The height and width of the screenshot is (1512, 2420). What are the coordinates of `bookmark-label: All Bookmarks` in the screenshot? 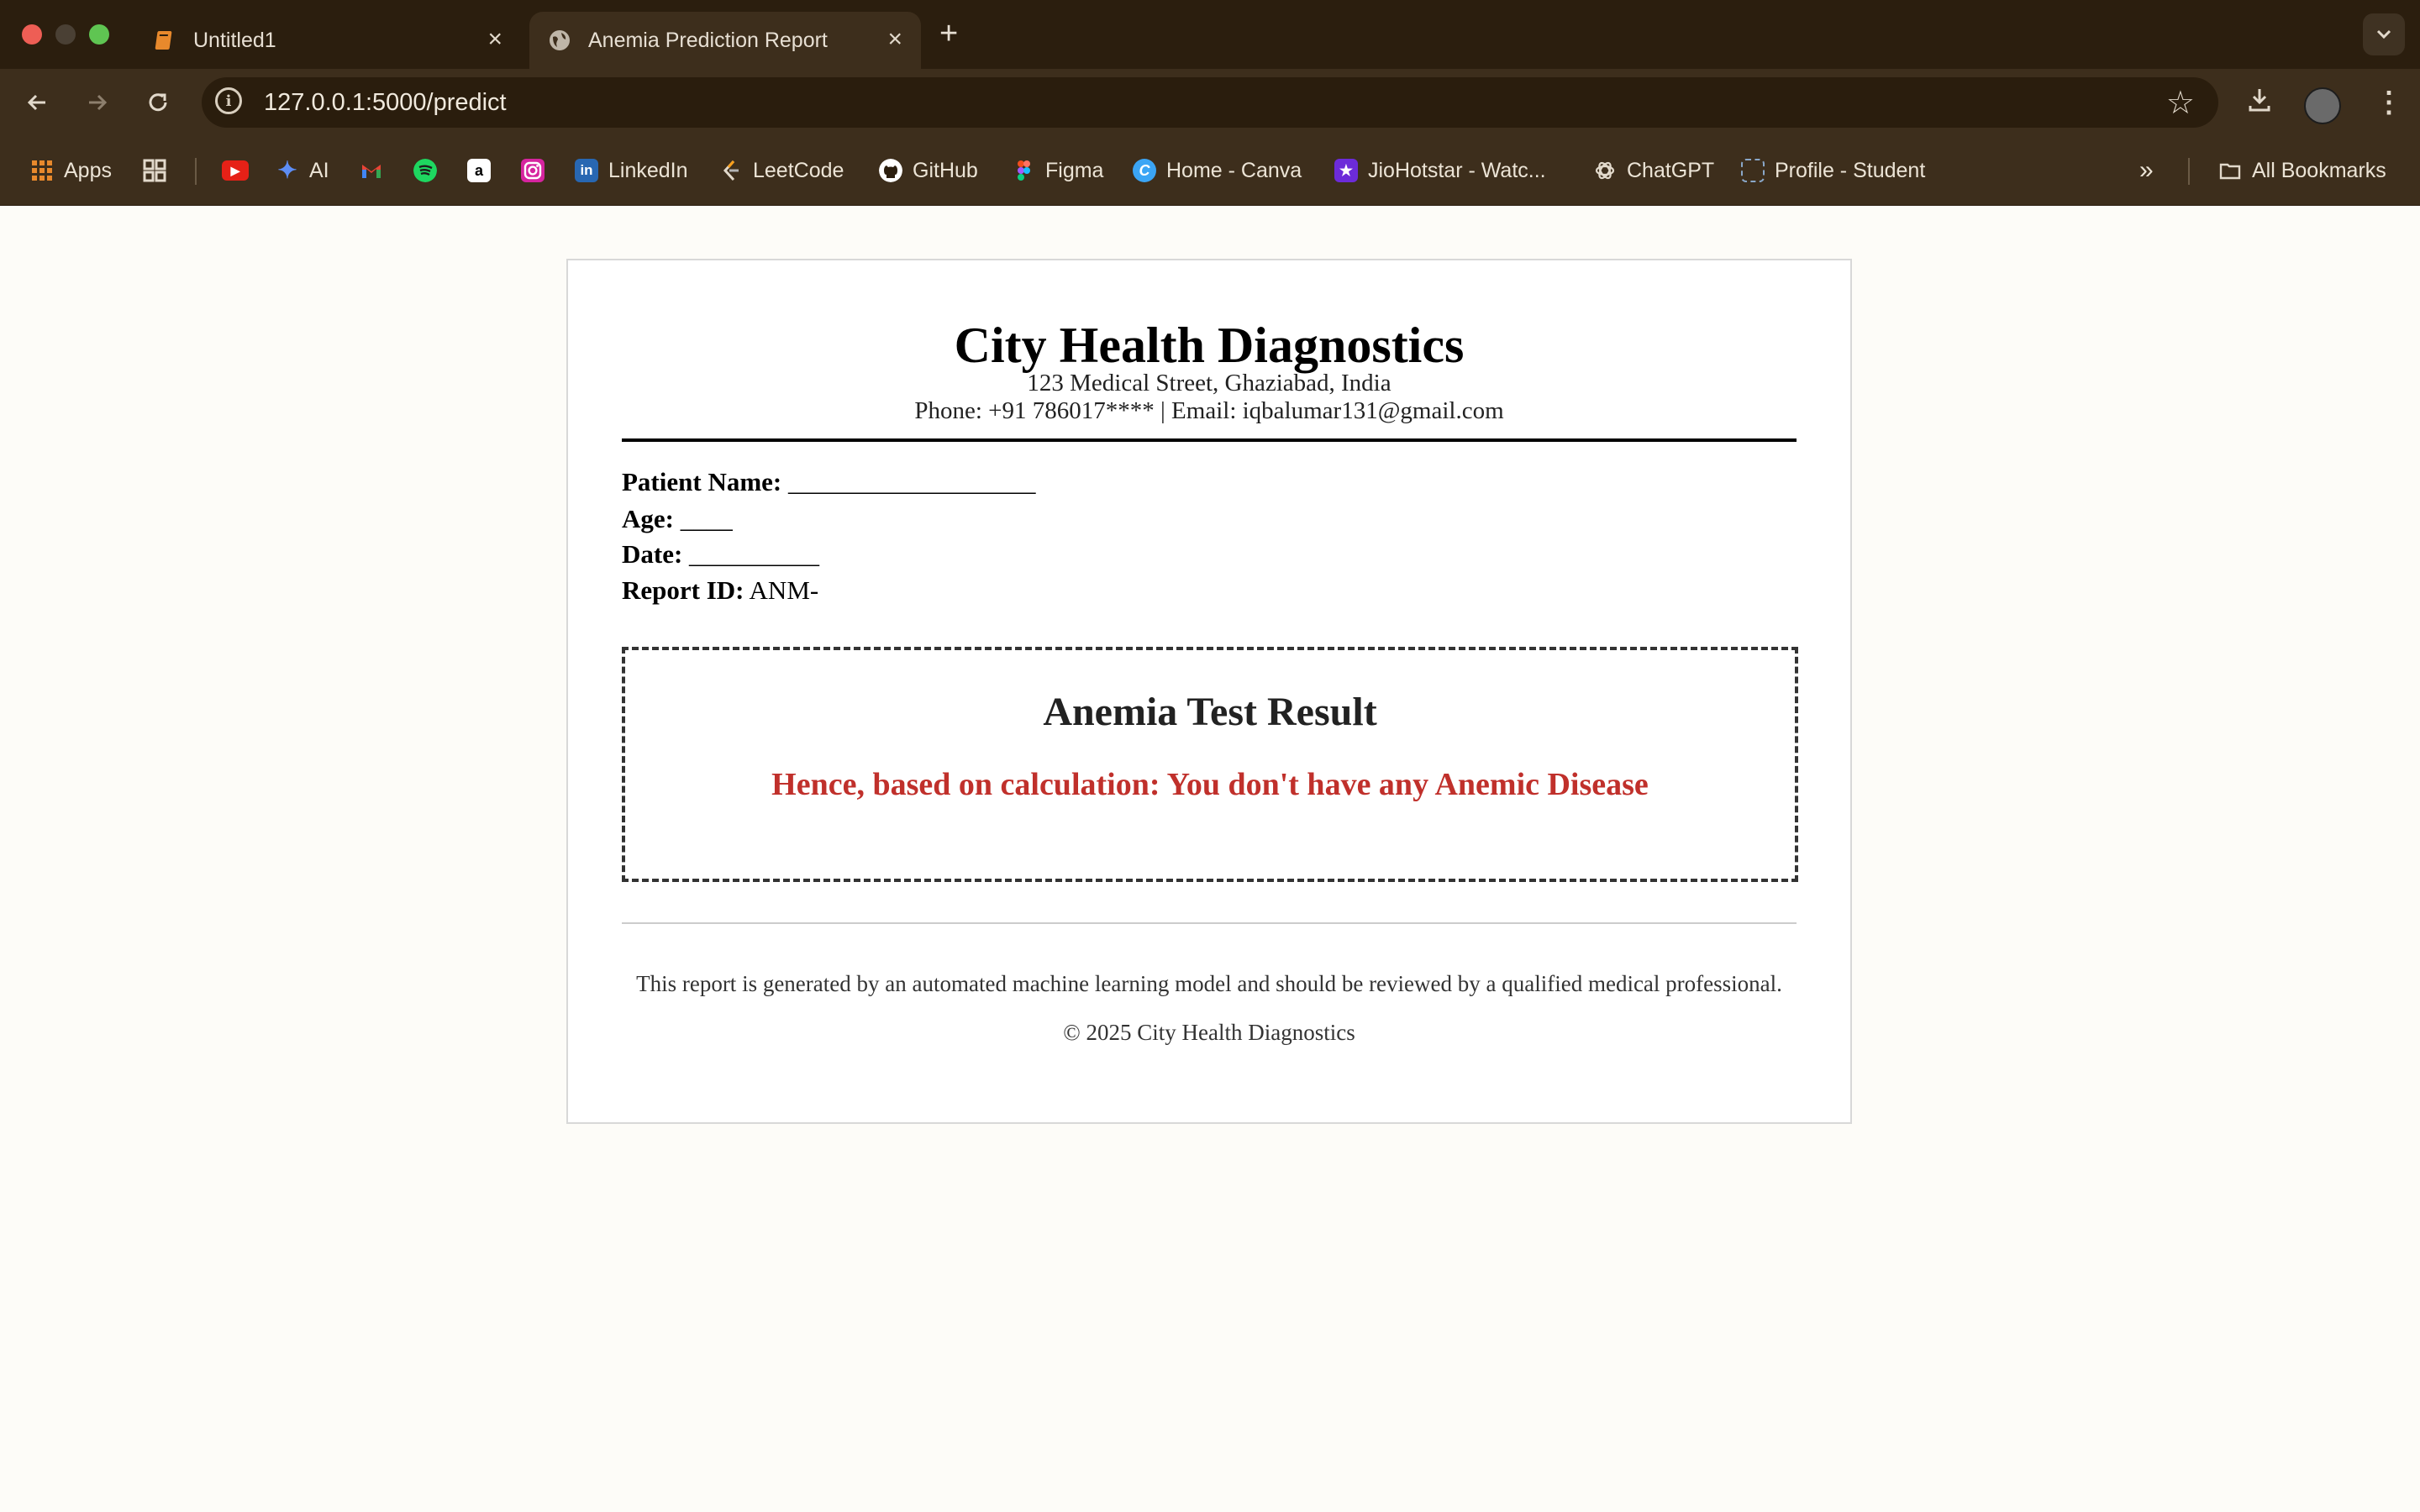 It's located at (2319, 170).